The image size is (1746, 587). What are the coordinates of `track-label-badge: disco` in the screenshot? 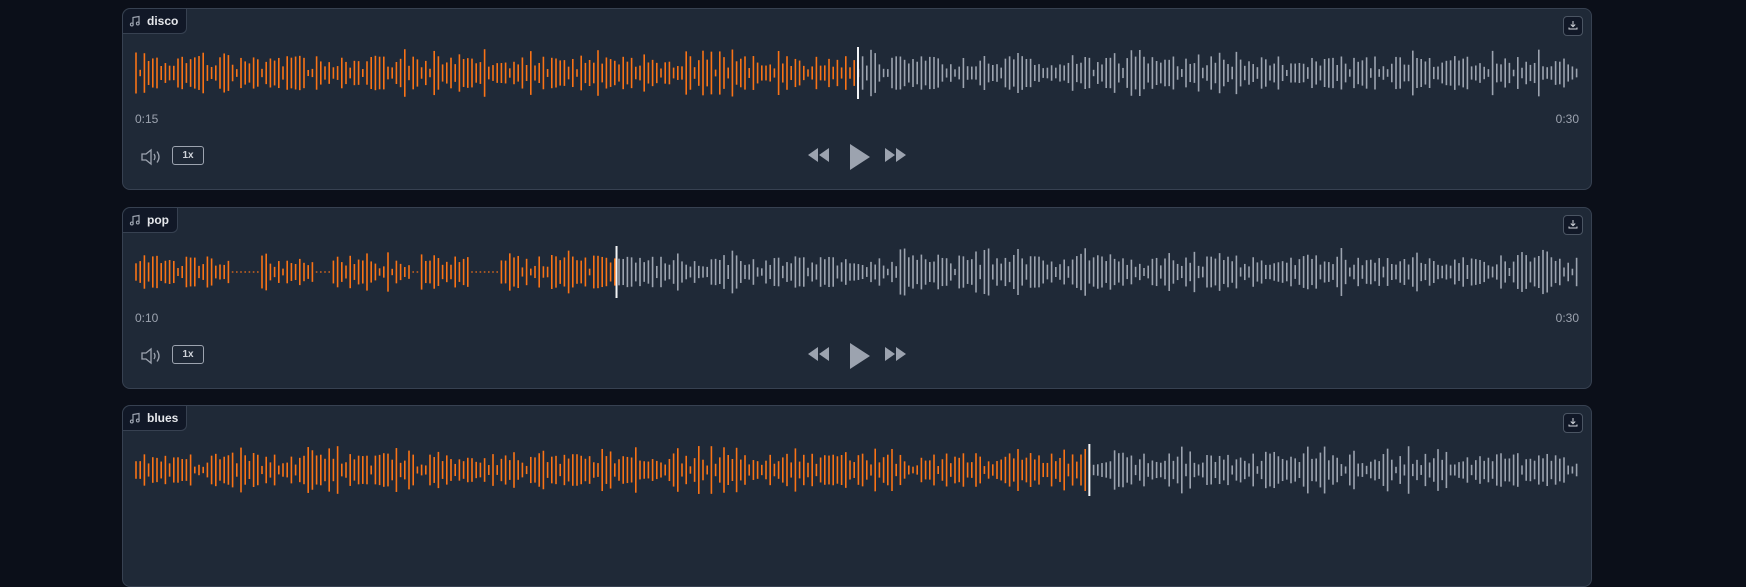 It's located at (155, 21).